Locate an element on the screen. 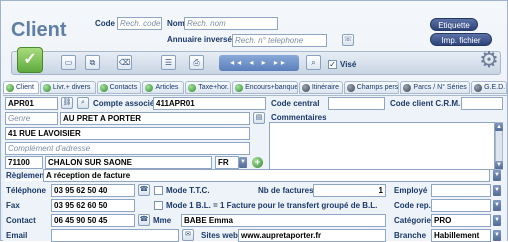  adresse-field: 41 RUE LAVOISIER is located at coordinates (127, 133).